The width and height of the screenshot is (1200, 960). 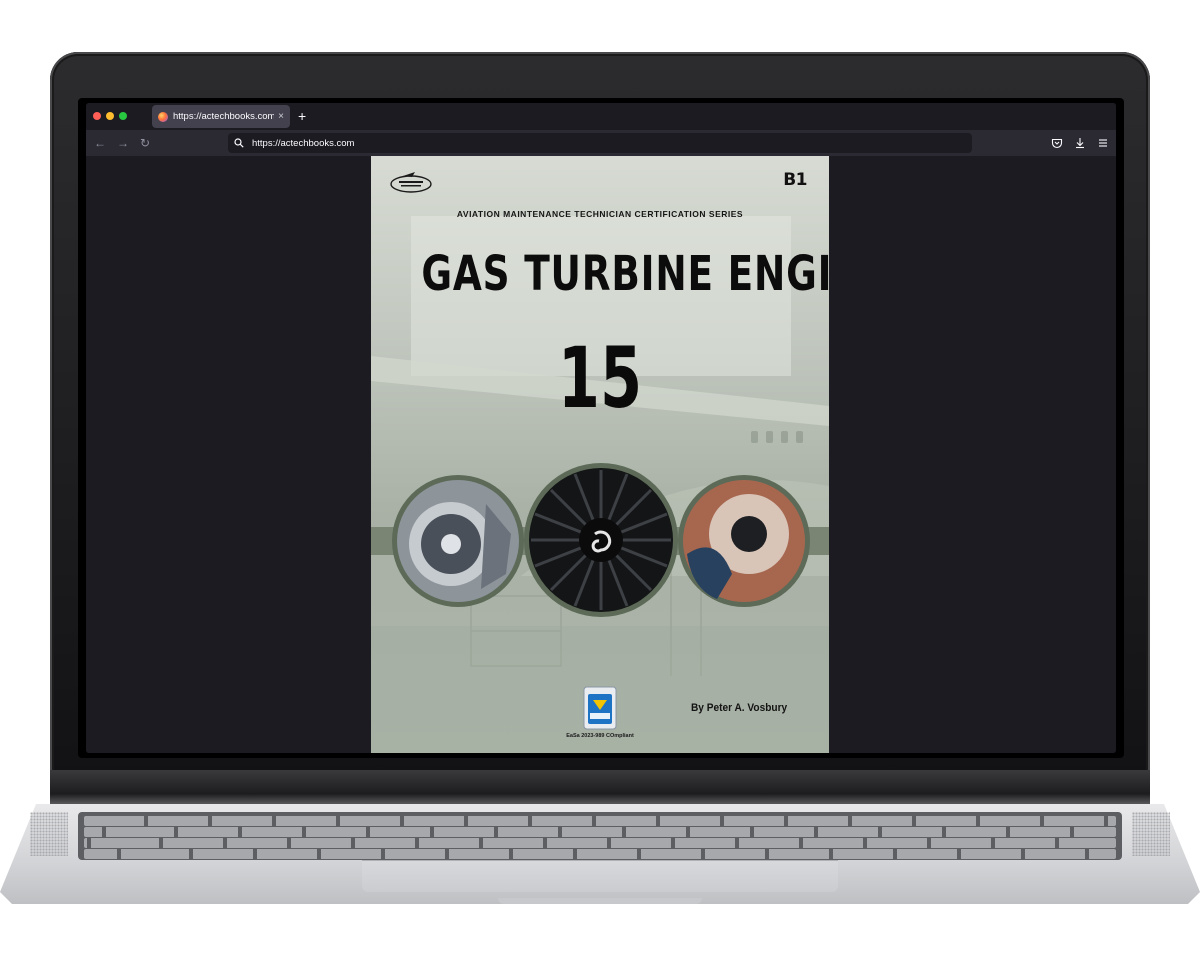 I want to click on author-name: By Peter A. Vosbury, so click(x=739, y=708).